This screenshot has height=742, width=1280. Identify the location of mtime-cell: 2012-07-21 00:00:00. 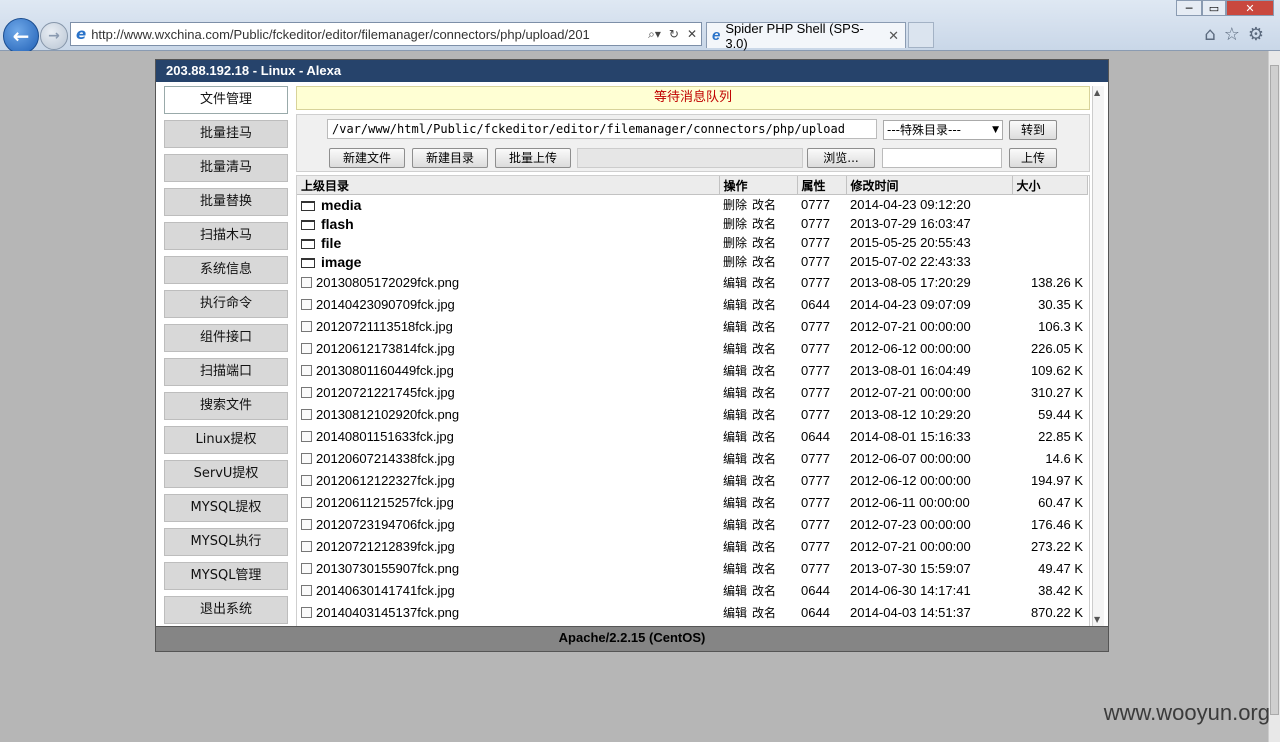
(929, 326).